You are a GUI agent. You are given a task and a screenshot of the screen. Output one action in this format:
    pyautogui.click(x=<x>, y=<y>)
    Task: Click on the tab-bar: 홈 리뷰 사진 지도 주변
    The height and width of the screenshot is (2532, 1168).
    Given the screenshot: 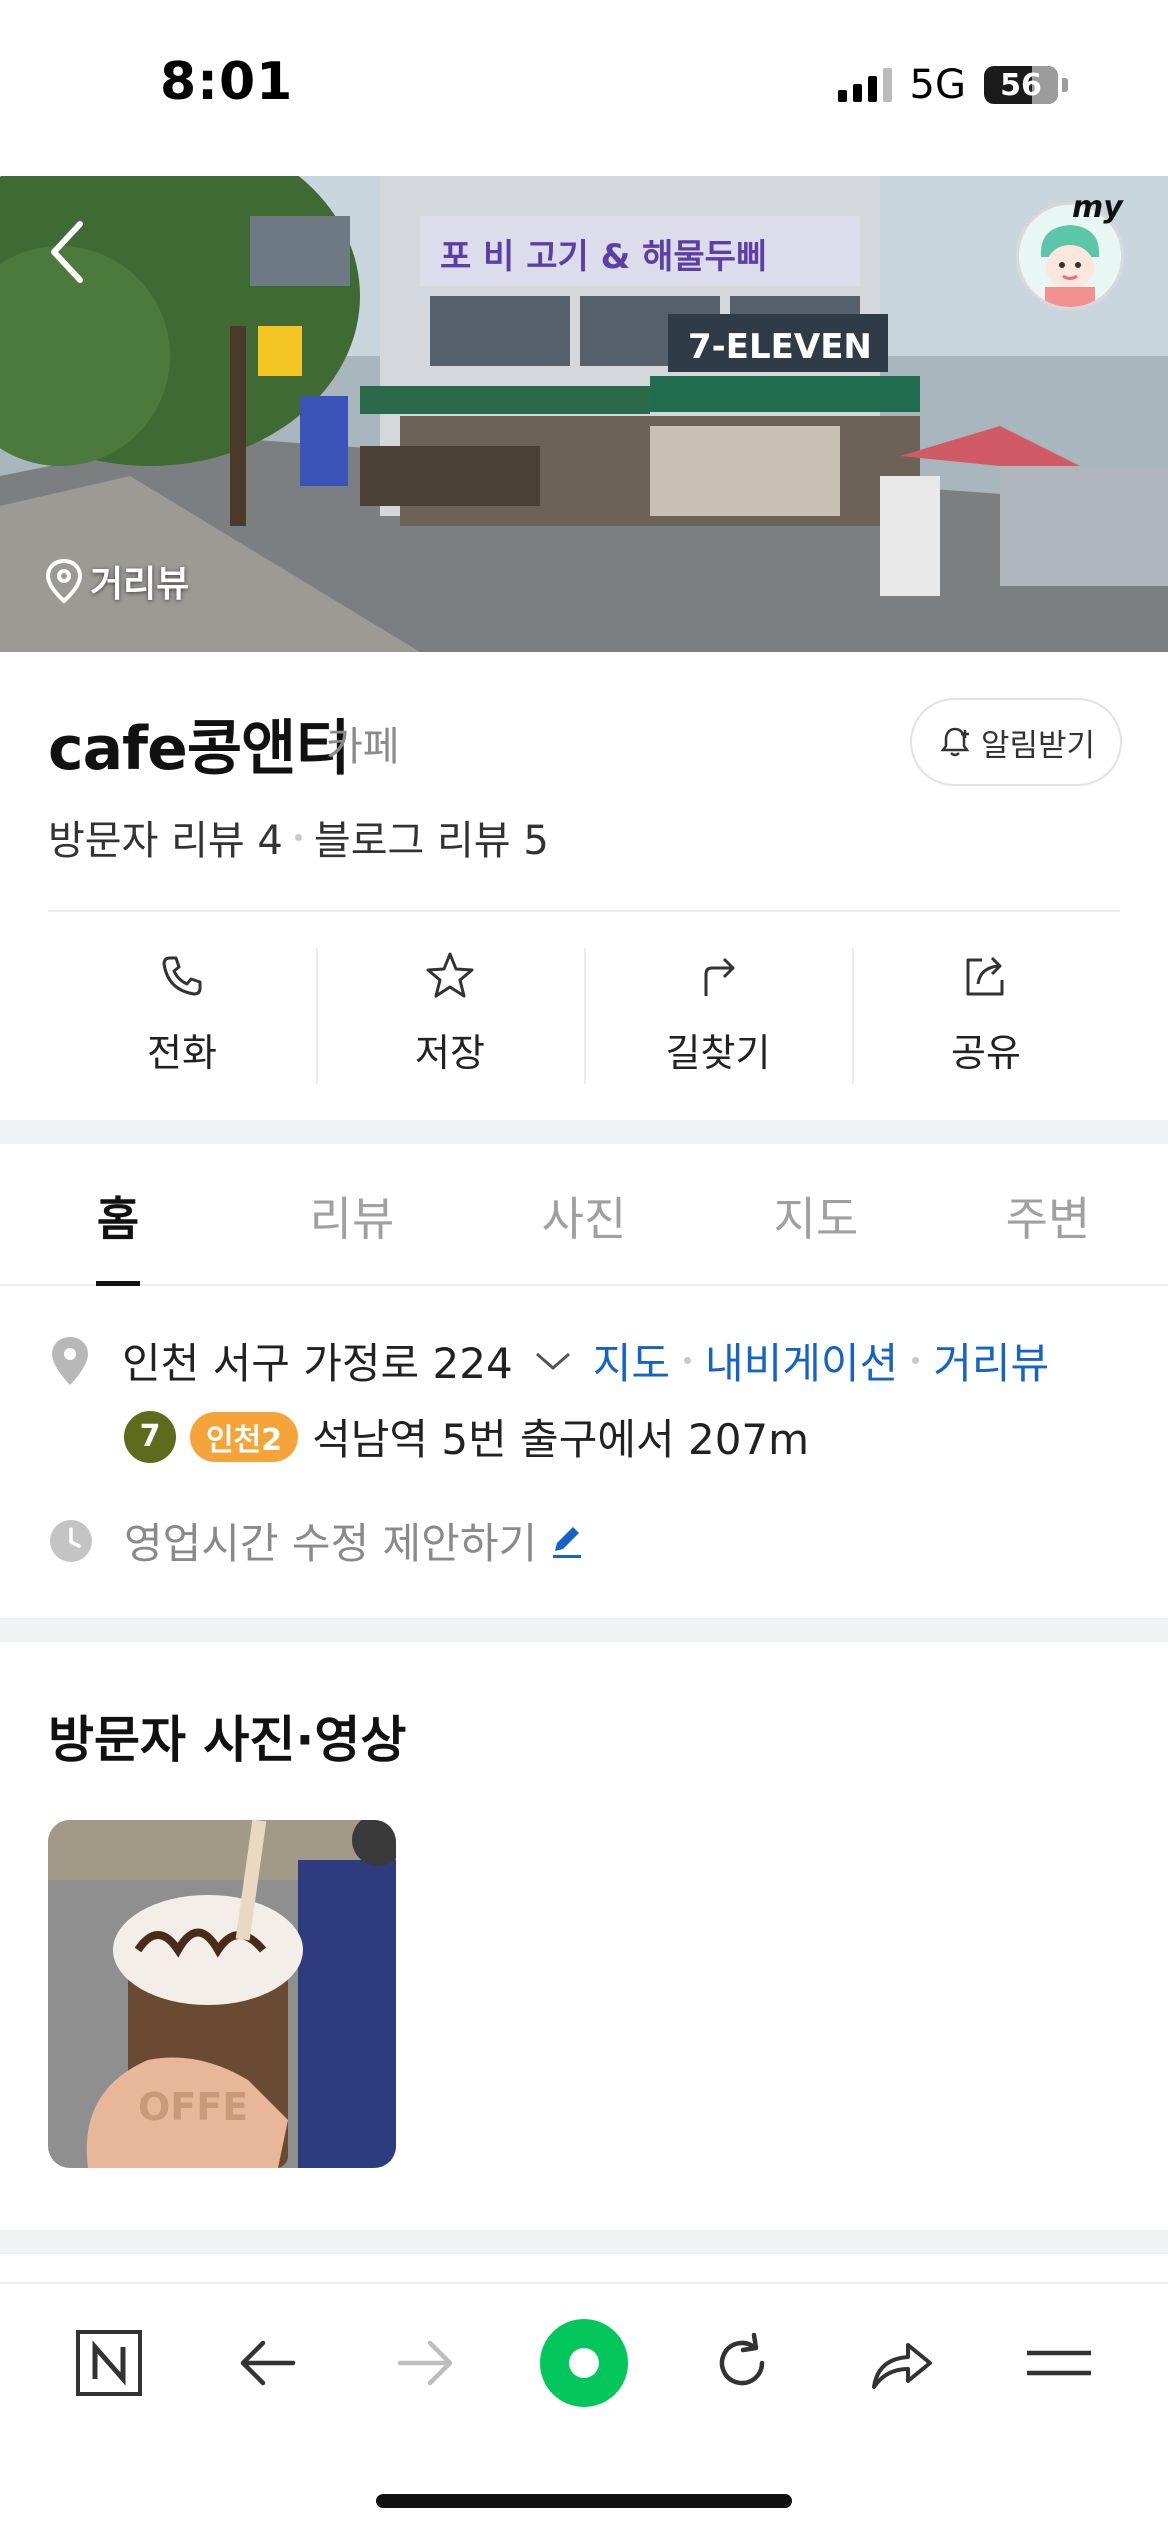 What is the action you would take?
    pyautogui.click(x=584, y=1217)
    